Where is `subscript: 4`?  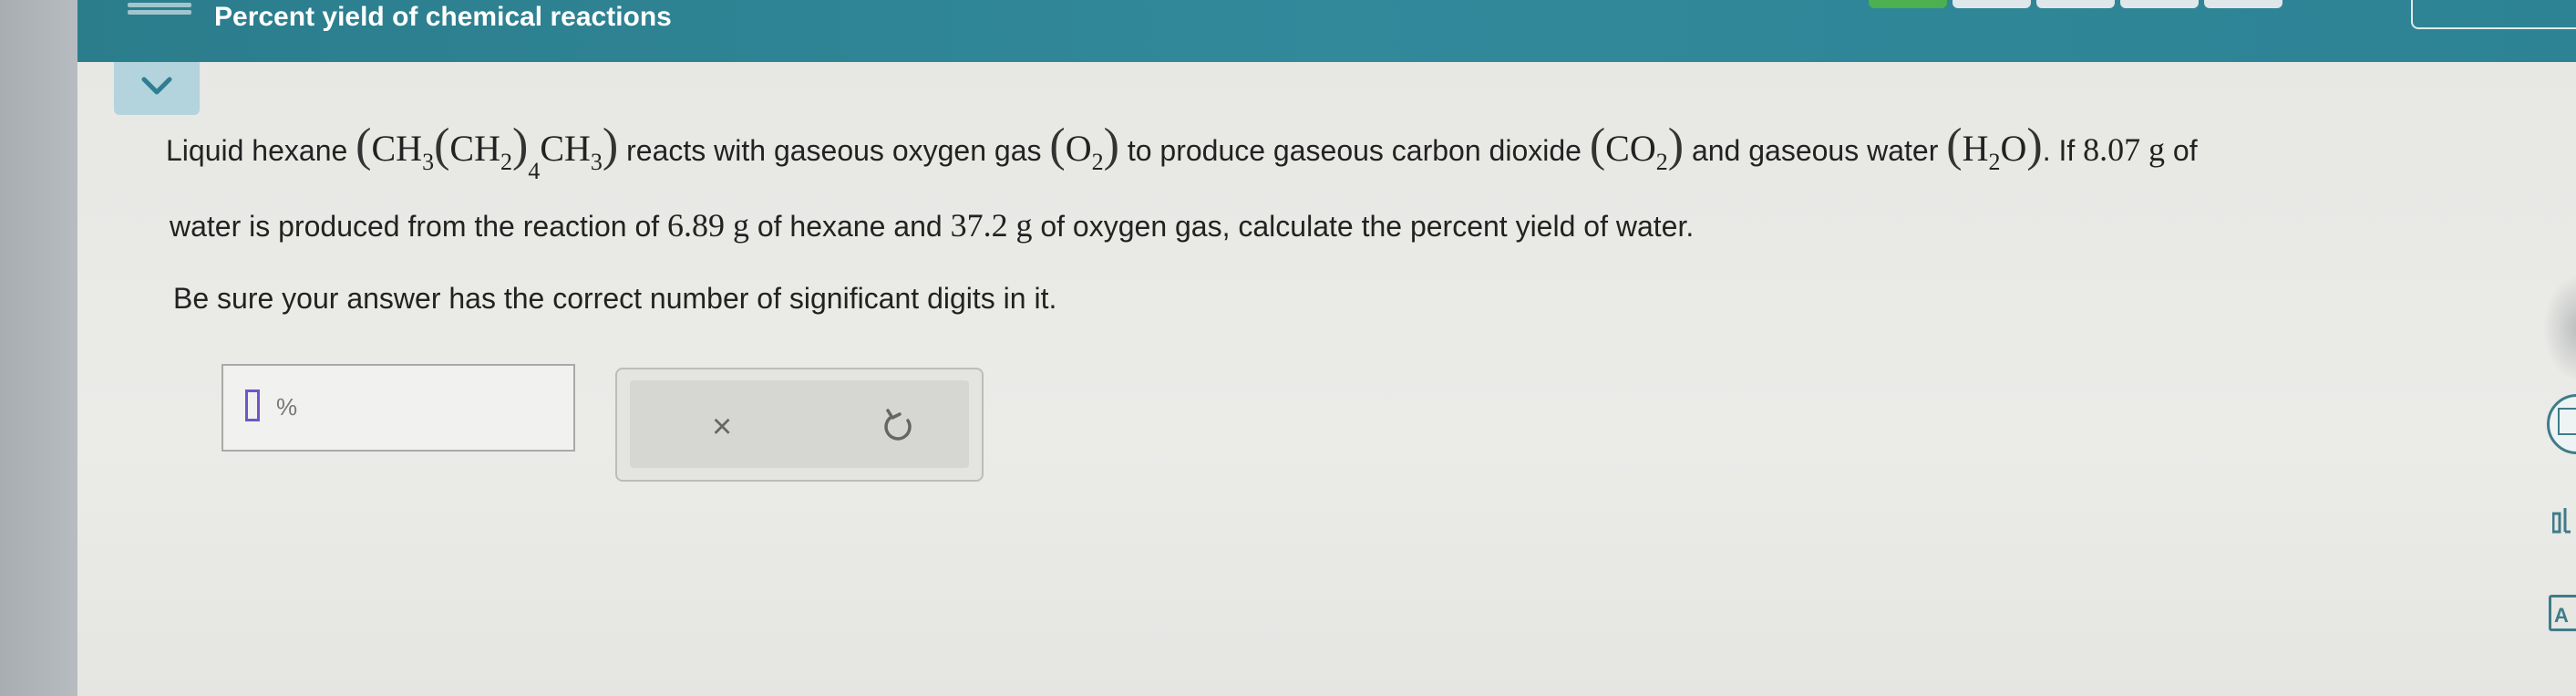
subscript: 4 is located at coordinates (534, 171).